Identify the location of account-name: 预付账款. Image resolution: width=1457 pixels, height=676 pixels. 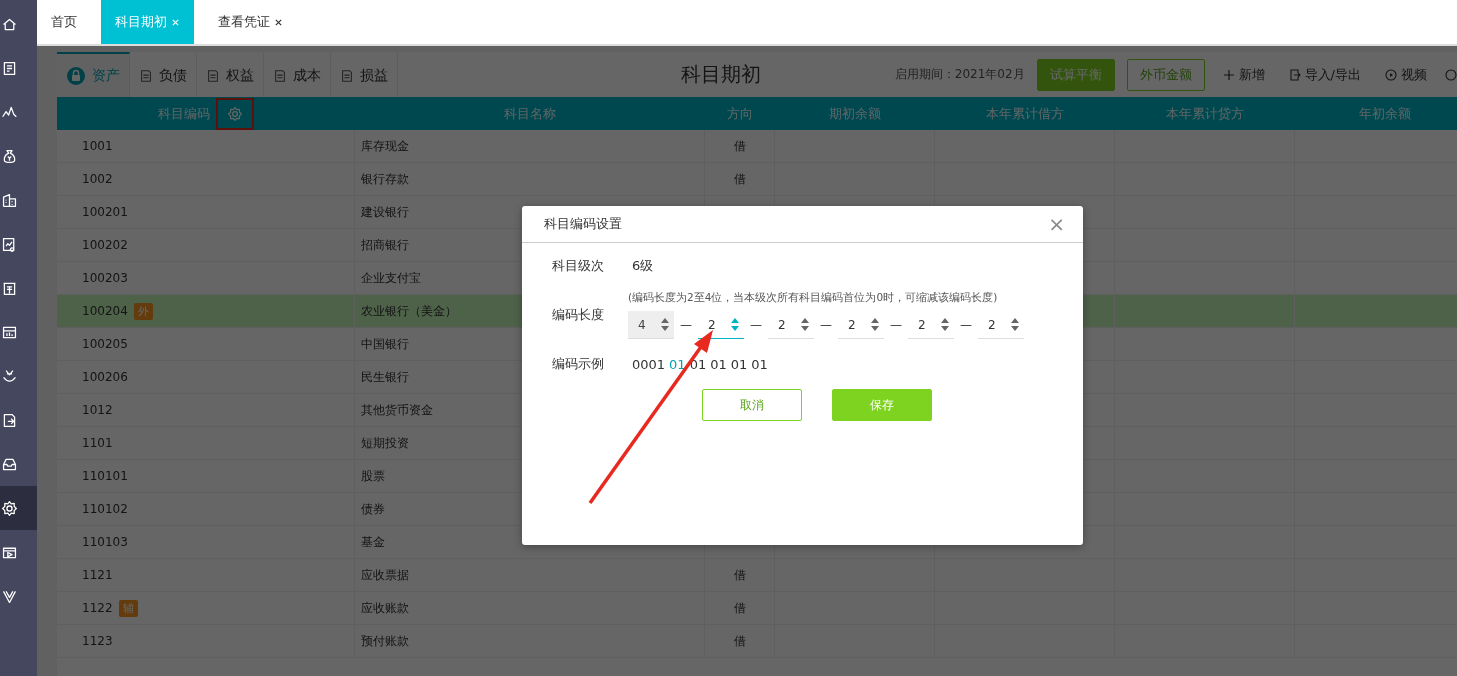
(385, 641).